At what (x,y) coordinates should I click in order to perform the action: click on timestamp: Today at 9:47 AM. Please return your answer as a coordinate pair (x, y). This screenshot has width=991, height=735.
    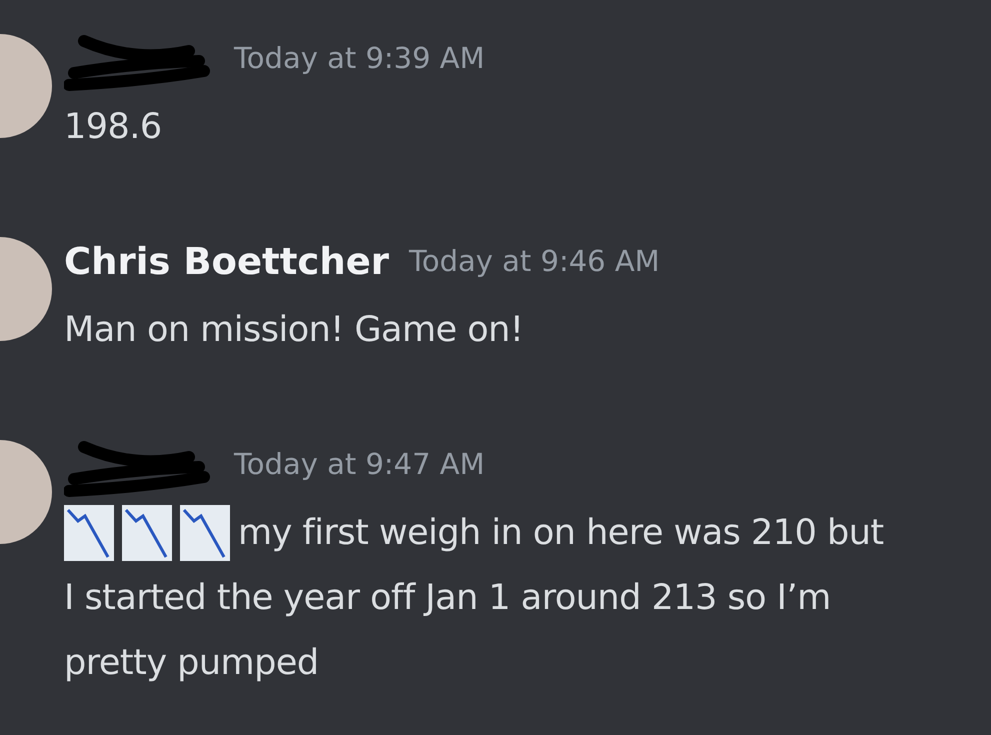
    Looking at the image, I should click on (359, 464).